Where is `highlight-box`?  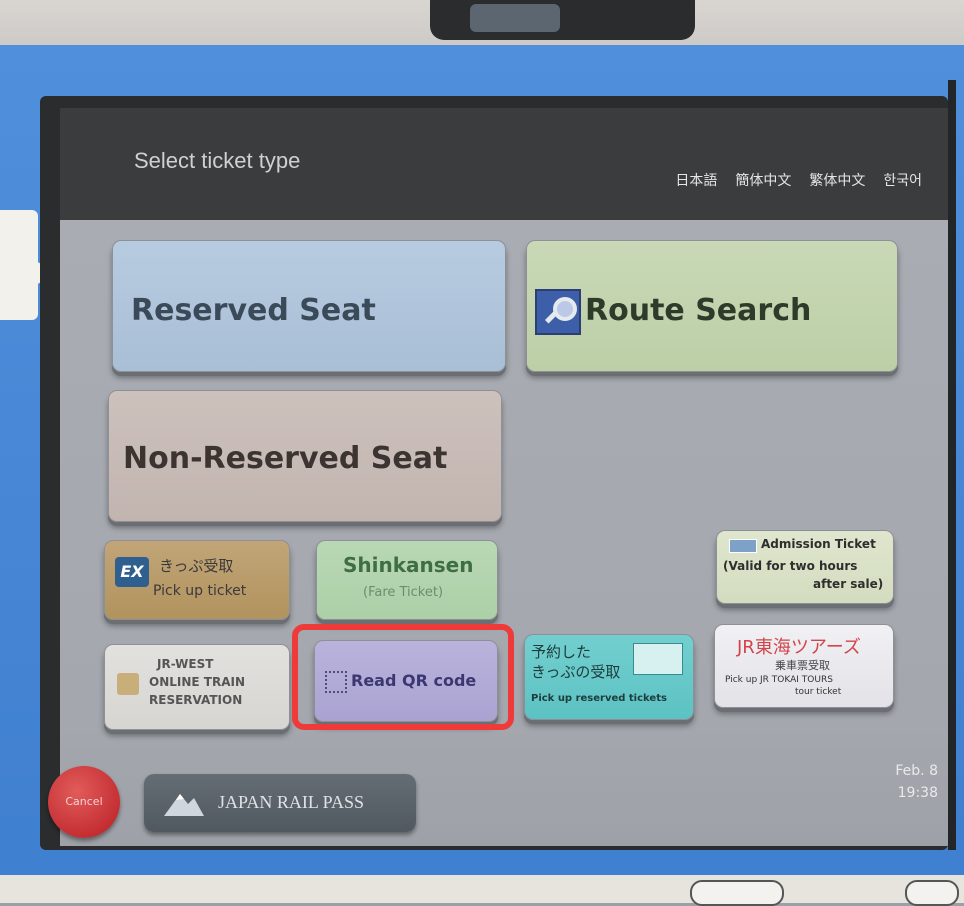 highlight-box is located at coordinates (403, 677).